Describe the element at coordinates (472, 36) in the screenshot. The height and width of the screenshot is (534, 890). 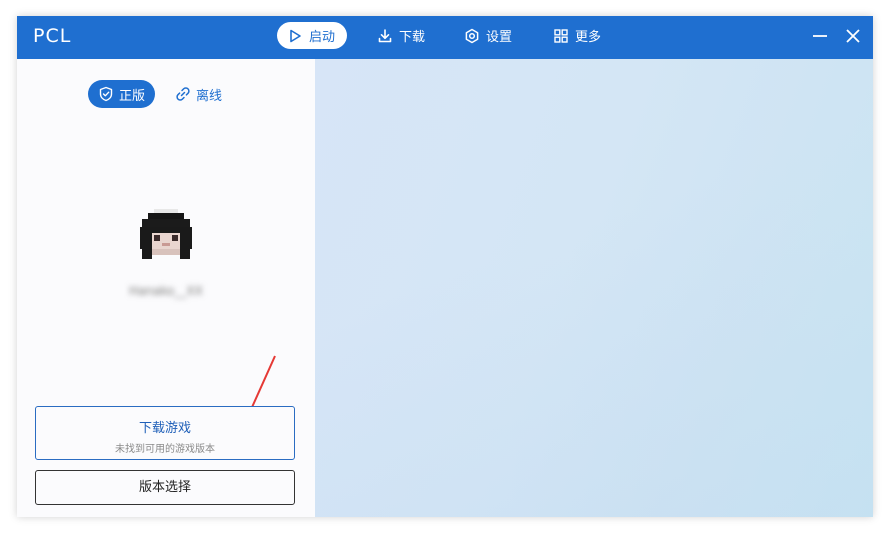
I see `gear-icon` at that location.